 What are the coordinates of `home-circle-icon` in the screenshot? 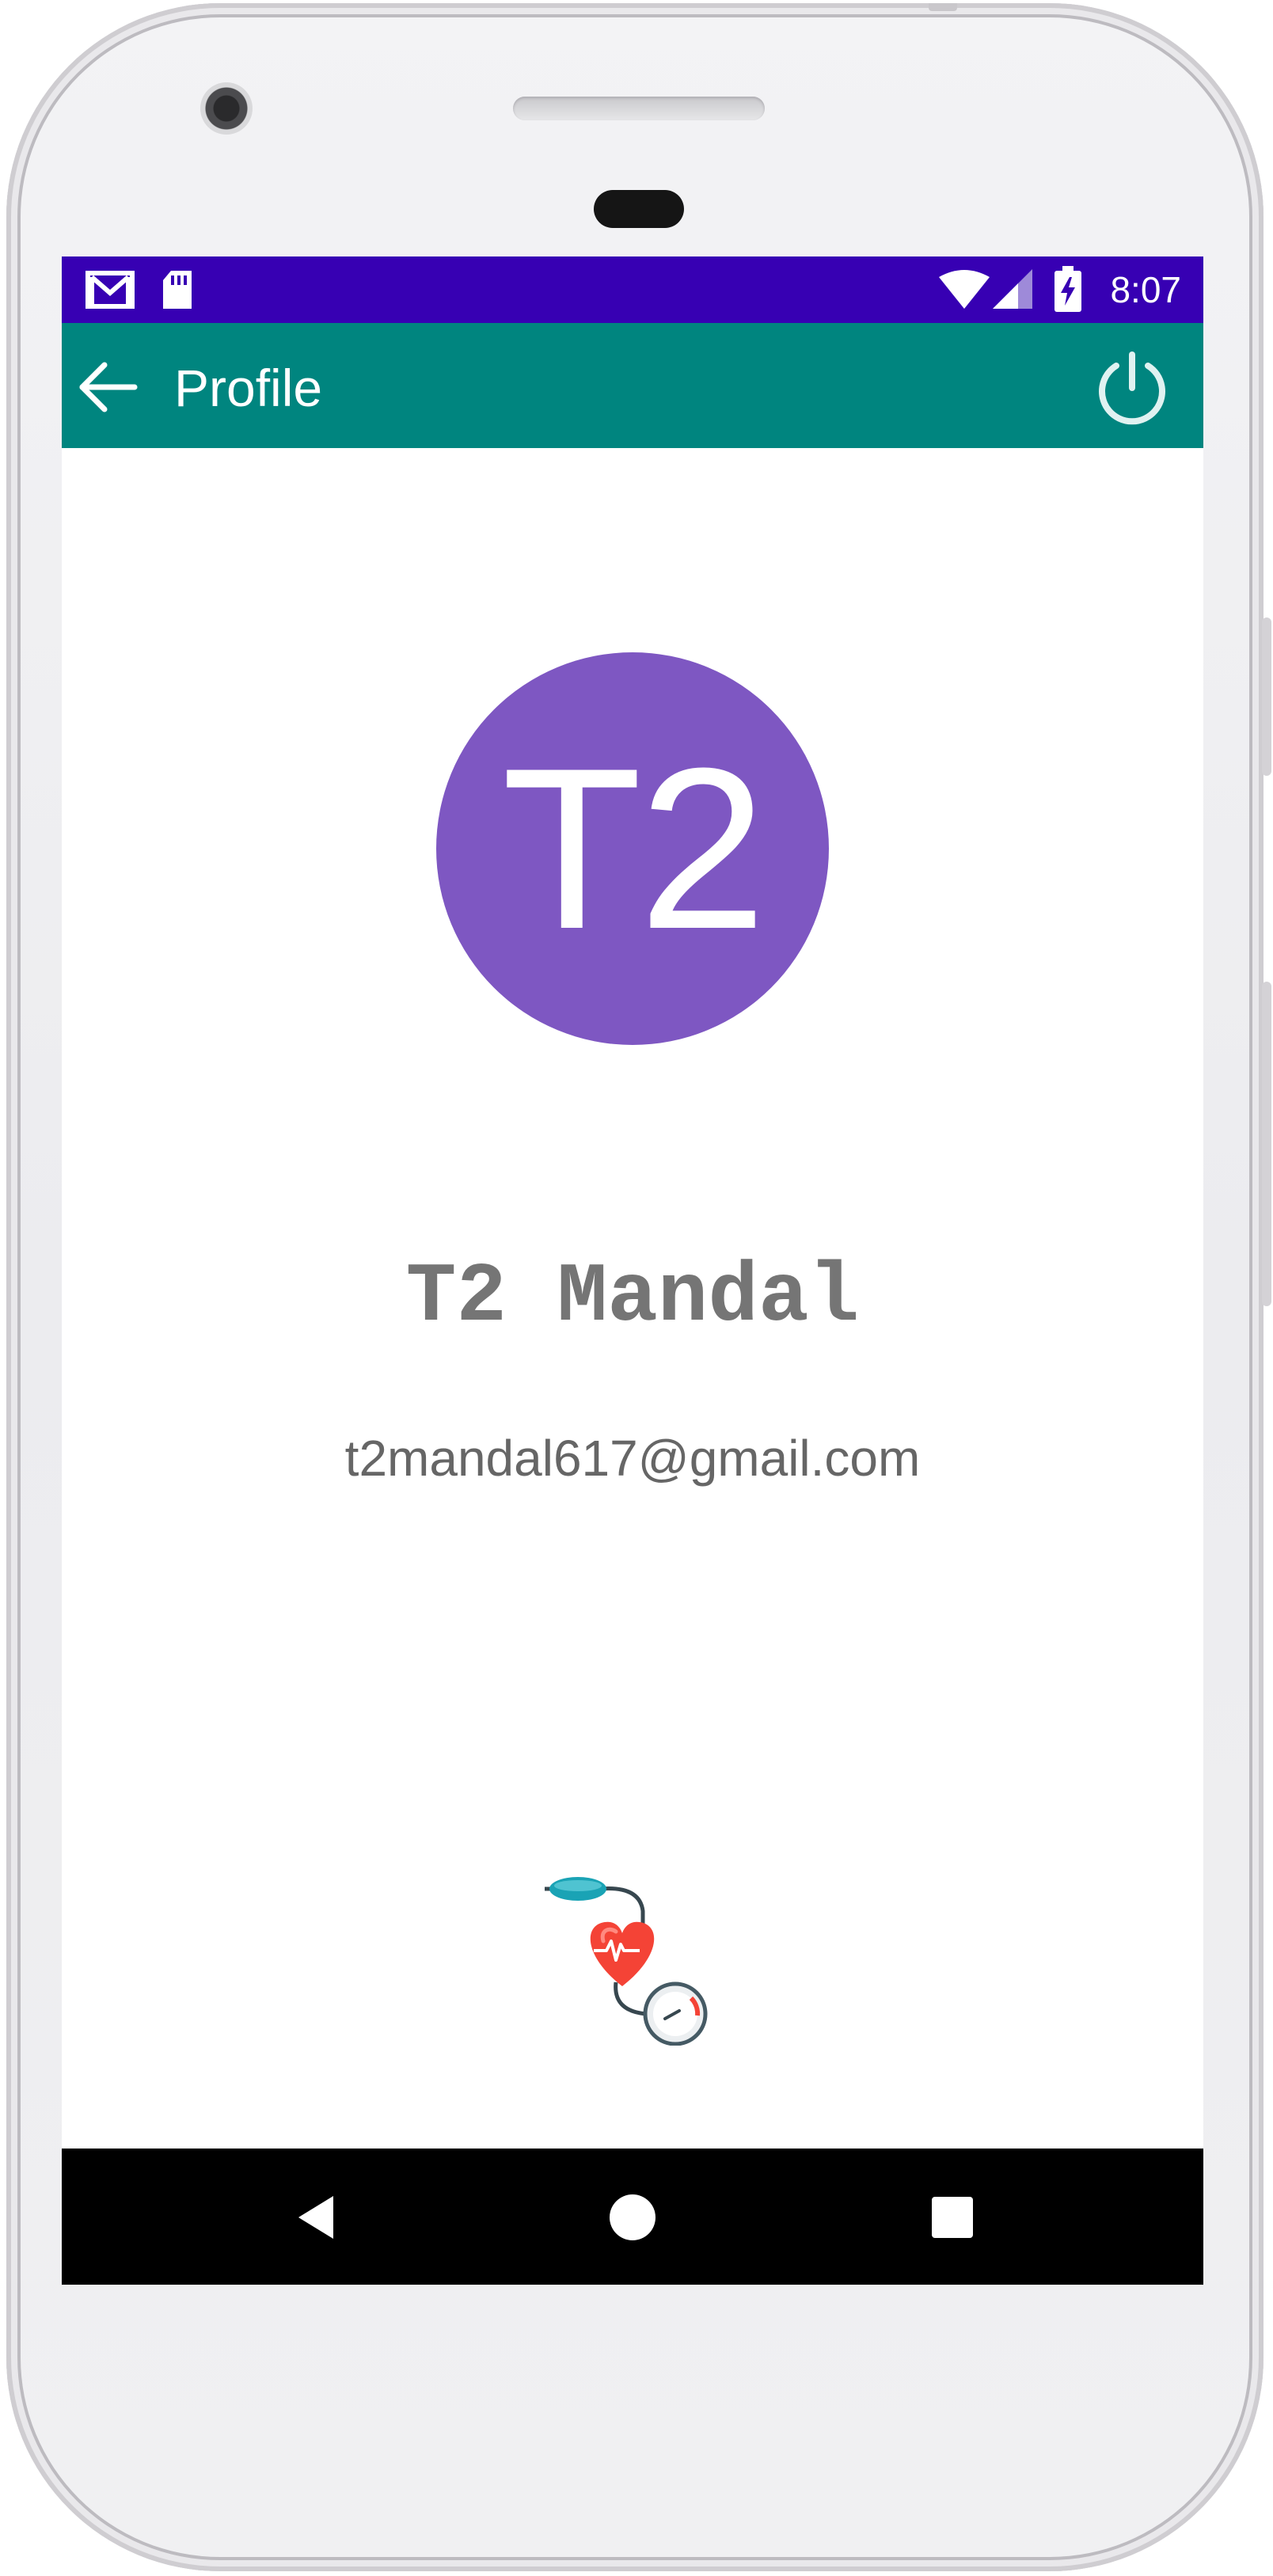 It's located at (632, 2218).